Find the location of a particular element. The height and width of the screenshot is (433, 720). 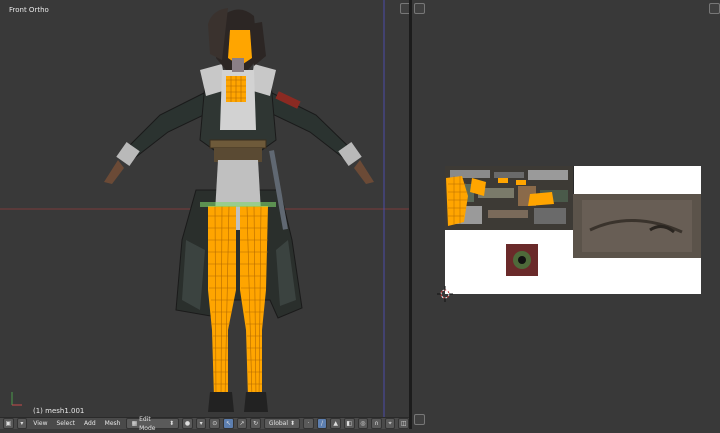

axis-gizmo is located at coordinates (16, 399).